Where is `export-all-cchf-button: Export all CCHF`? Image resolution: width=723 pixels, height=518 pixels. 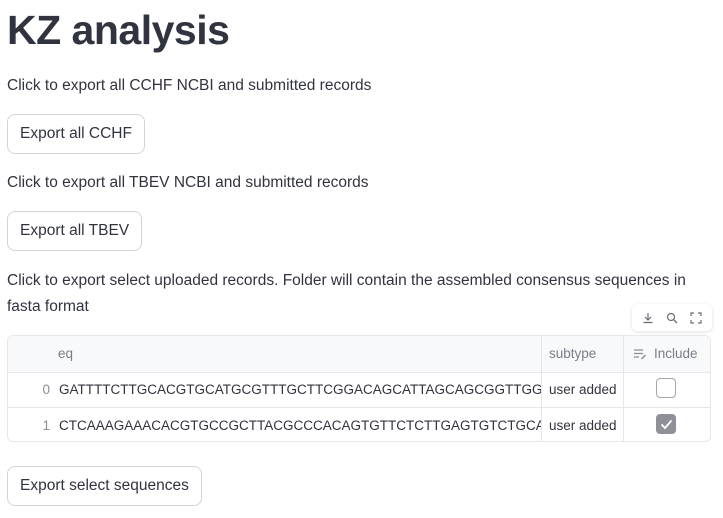 export-all-cchf-button: Export all CCHF is located at coordinates (76, 134).